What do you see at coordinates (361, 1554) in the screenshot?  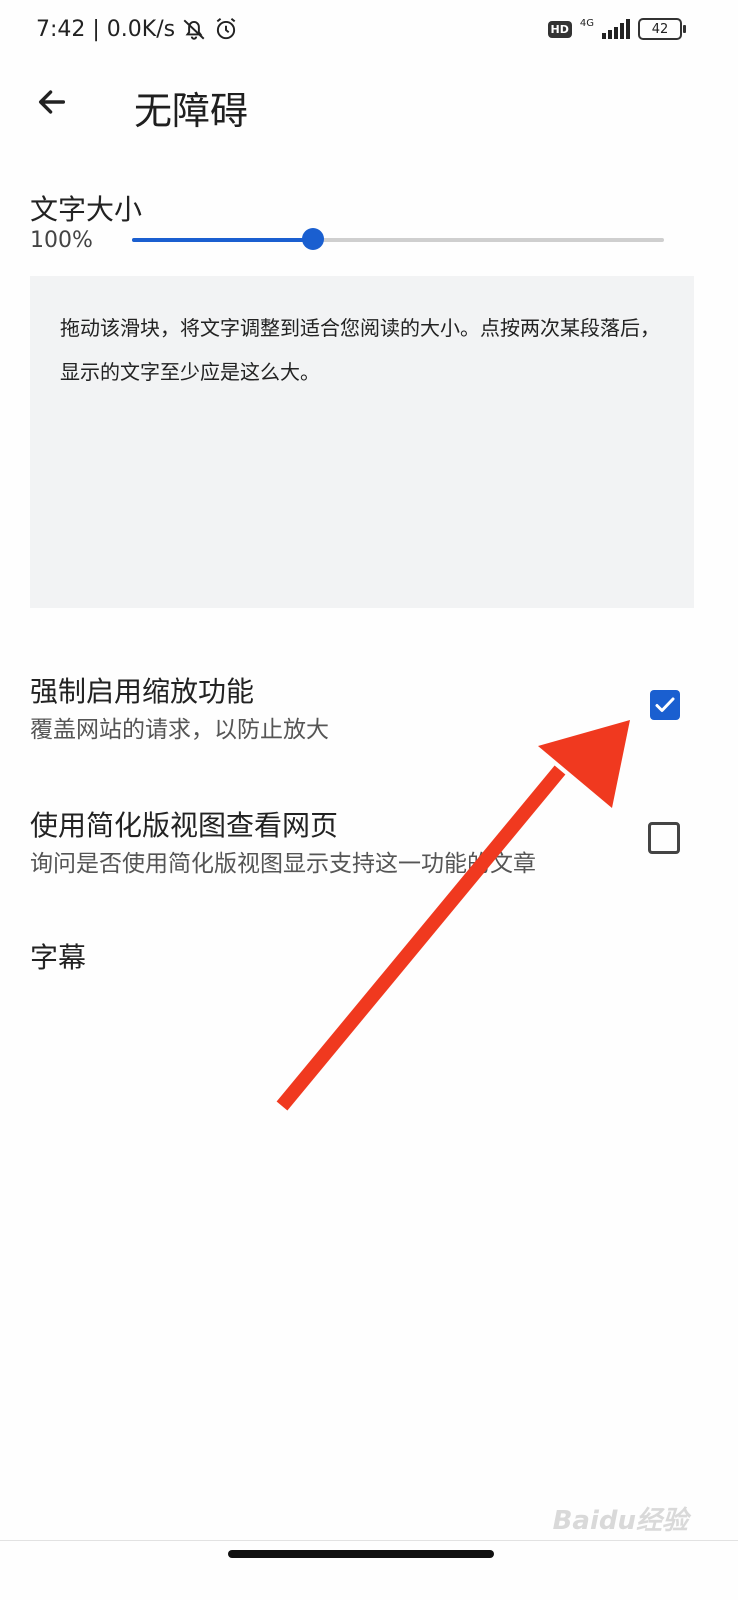 I see `home-indicator` at bounding box center [361, 1554].